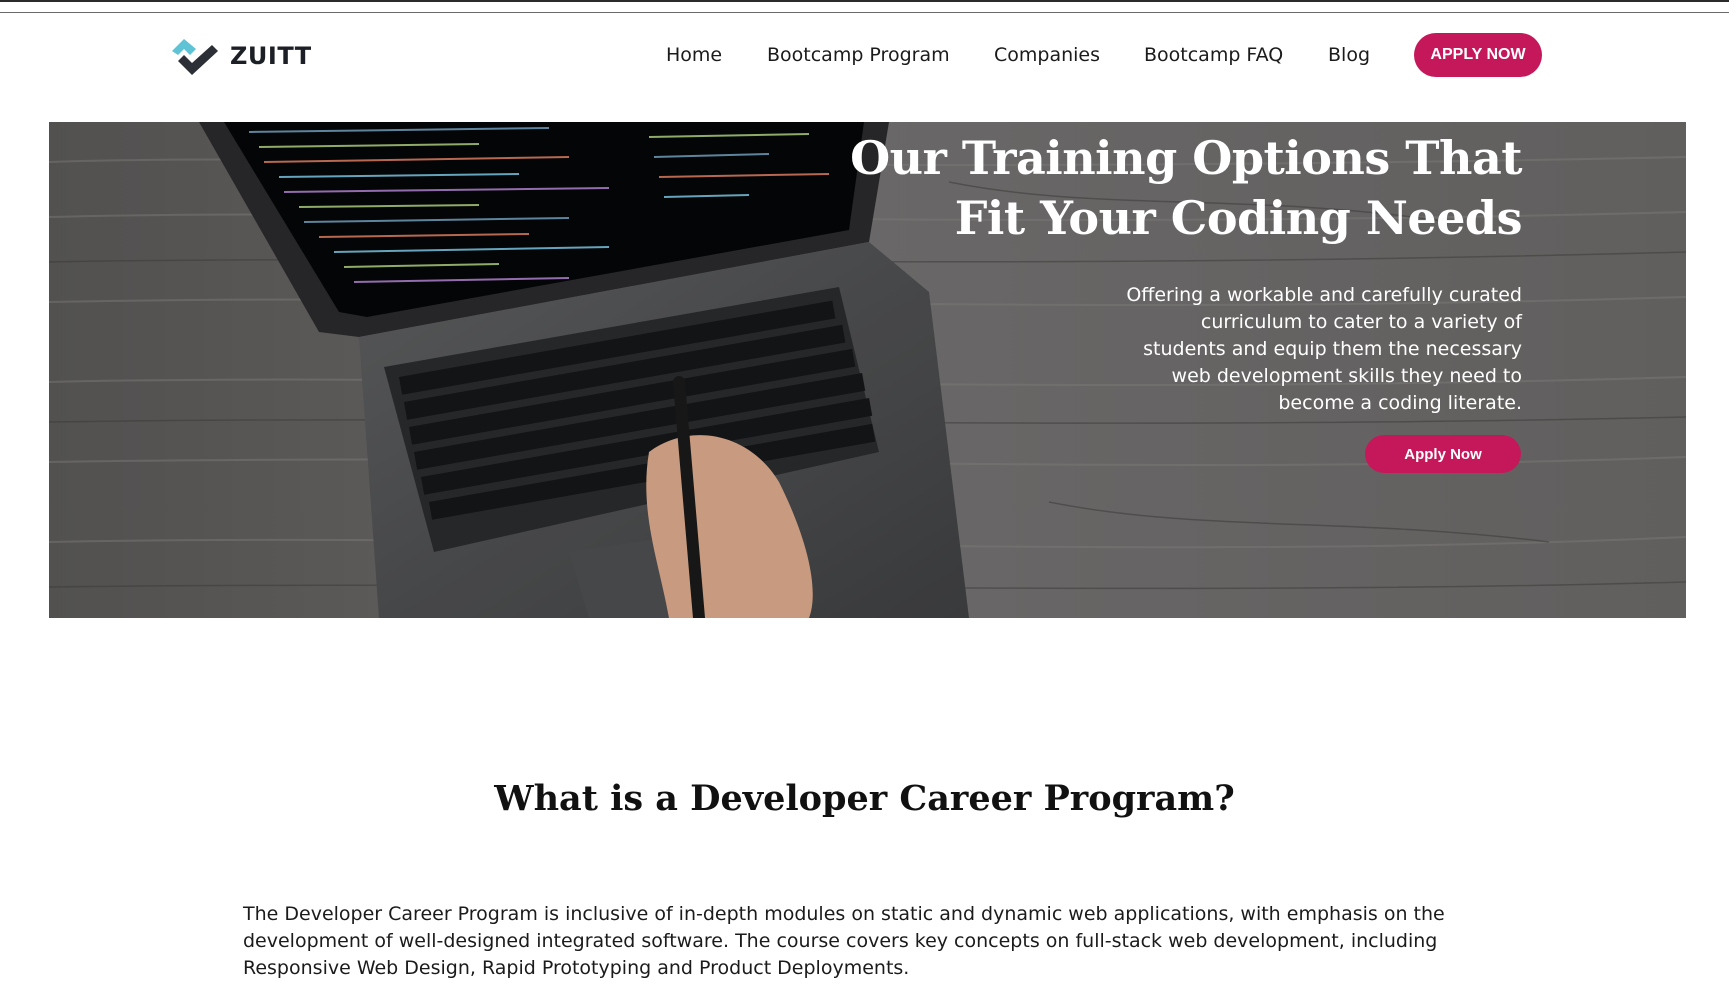 The width and height of the screenshot is (1729, 992). What do you see at coordinates (1478, 55) in the screenshot?
I see `apply-now-button: APPLY NOW` at bounding box center [1478, 55].